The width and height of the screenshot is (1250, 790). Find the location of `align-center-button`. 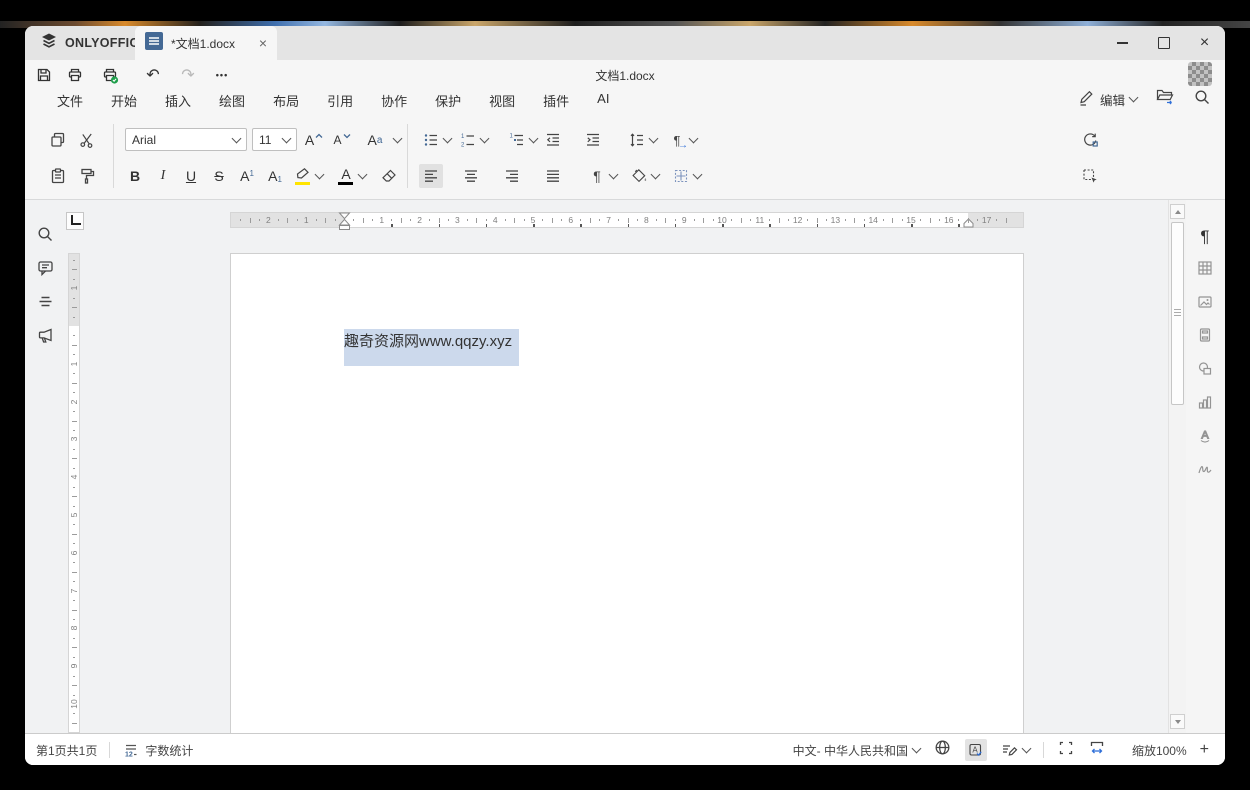

align-center-button is located at coordinates (471, 176).